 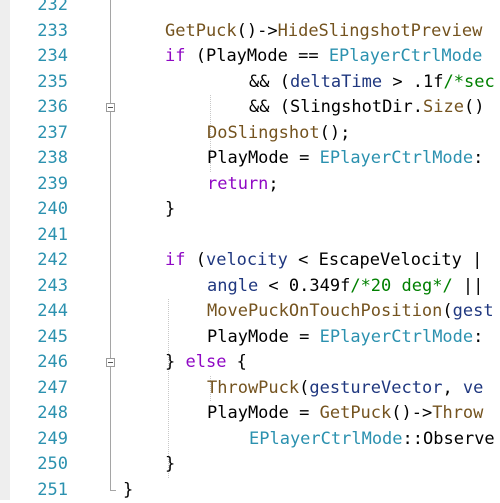 What do you see at coordinates (52, 158) in the screenshot?
I see `line-number: 238` at bounding box center [52, 158].